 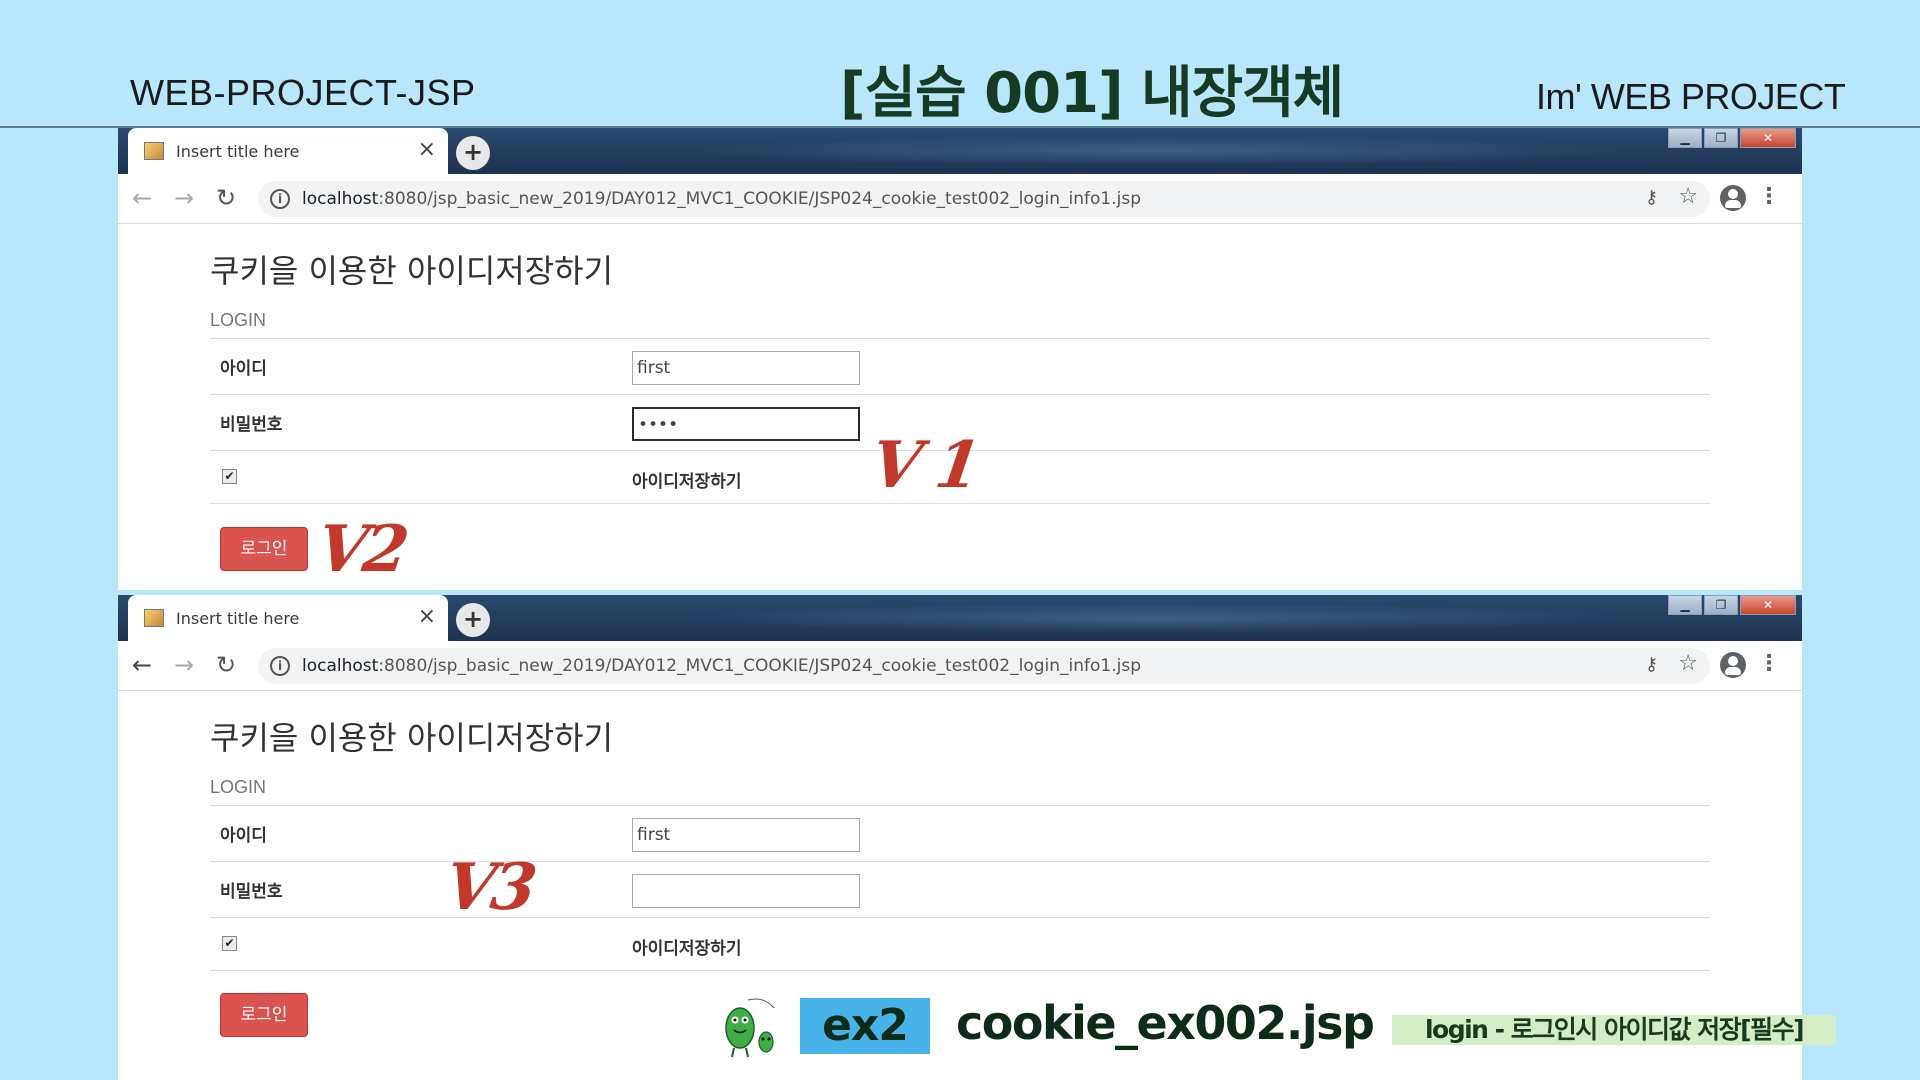 What do you see at coordinates (750, 1028) in the screenshot?
I see `mascot-icon` at bounding box center [750, 1028].